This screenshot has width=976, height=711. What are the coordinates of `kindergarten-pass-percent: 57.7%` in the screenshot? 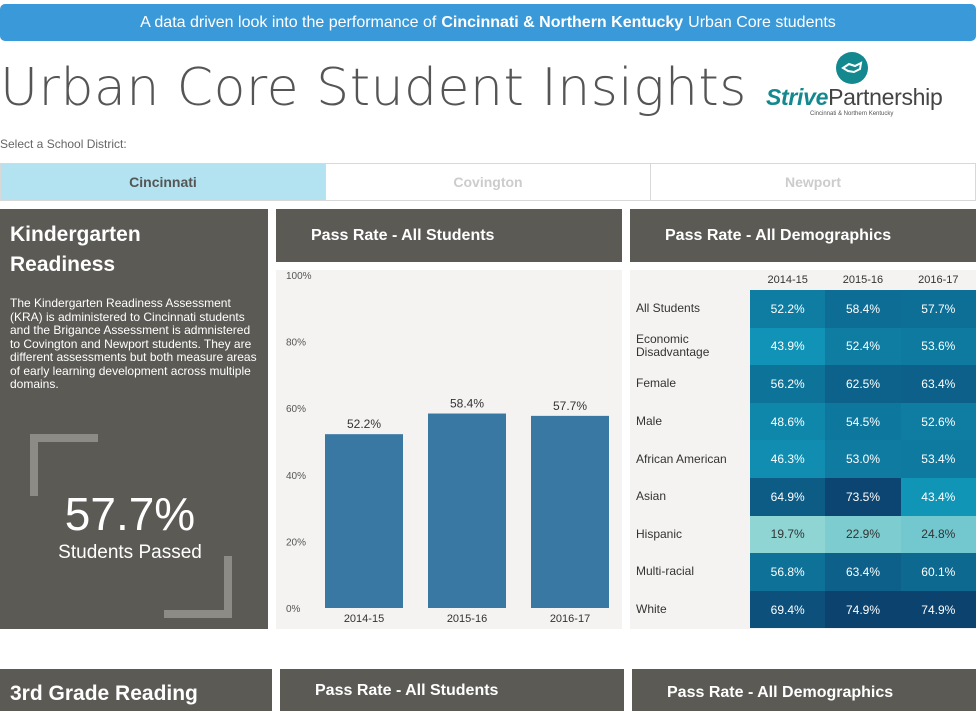 It's located at (130, 514).